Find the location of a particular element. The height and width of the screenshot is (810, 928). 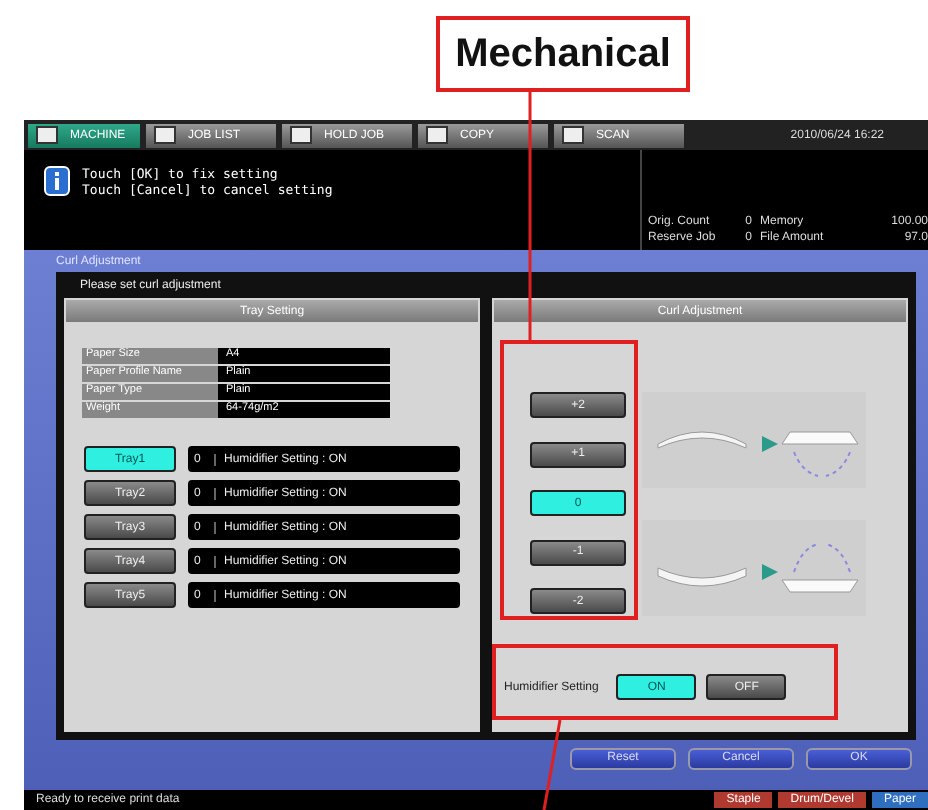

annotation-label: Mechanical is located at coordinates (563, 54).